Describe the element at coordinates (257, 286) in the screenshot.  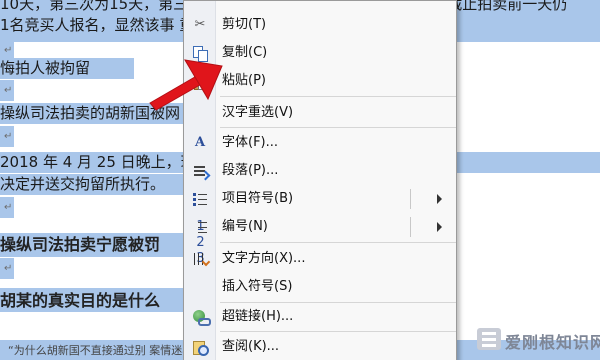
I see `menu-item-label: 插入符号(S)` at that location.